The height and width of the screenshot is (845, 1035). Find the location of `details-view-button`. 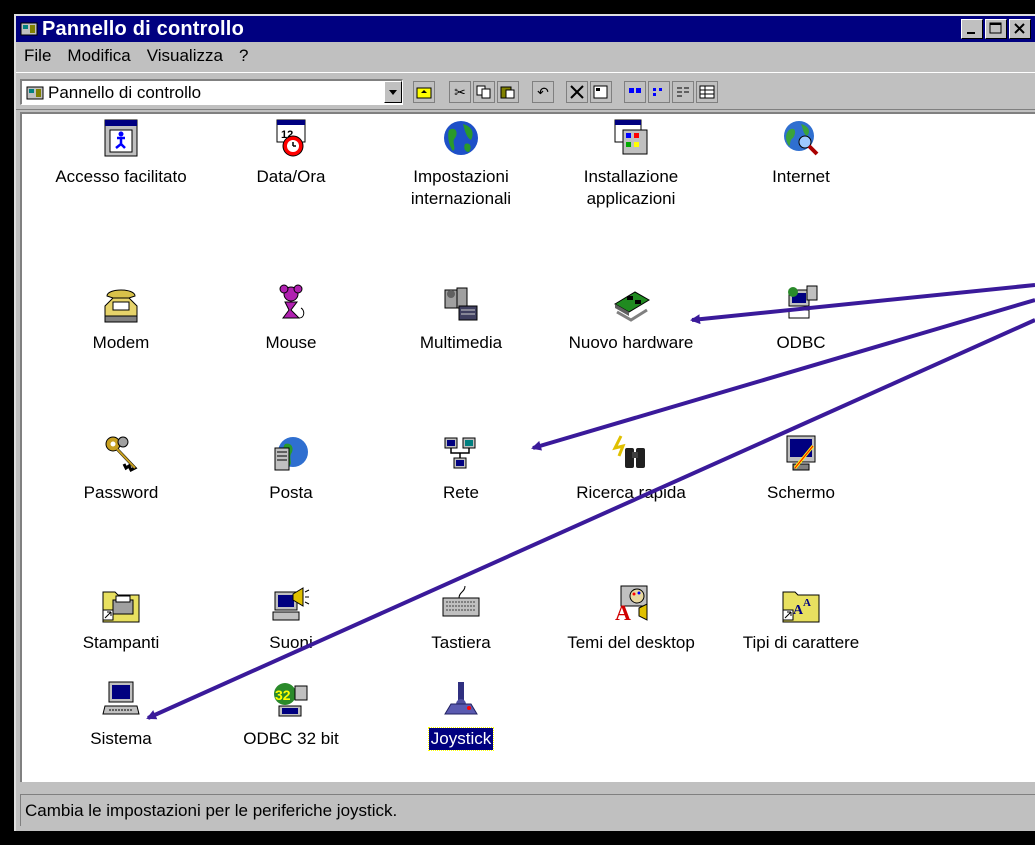

details-view-button is located at coordinates (707, 92).